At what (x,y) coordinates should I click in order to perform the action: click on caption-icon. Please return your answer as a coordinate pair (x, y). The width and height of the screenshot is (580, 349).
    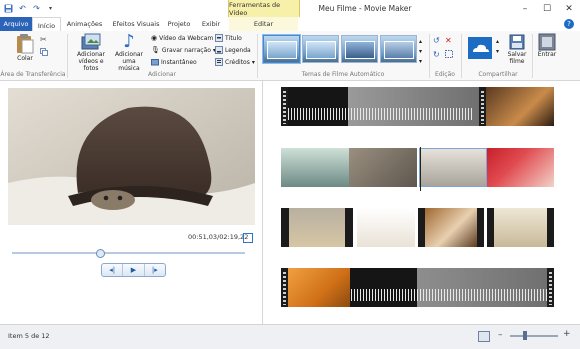
    Looking at the image, I should click on (219, 50).